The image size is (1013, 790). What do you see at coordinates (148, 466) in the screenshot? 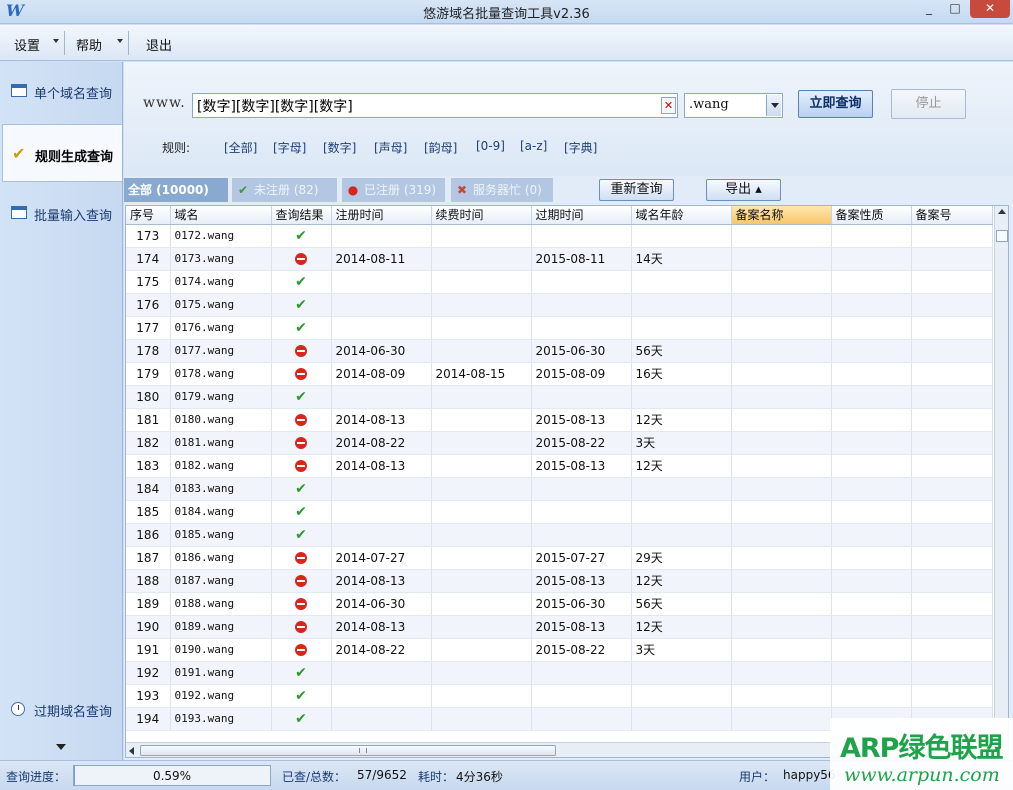
I see `cell-seq: 183` at bounding box center [148, 466].